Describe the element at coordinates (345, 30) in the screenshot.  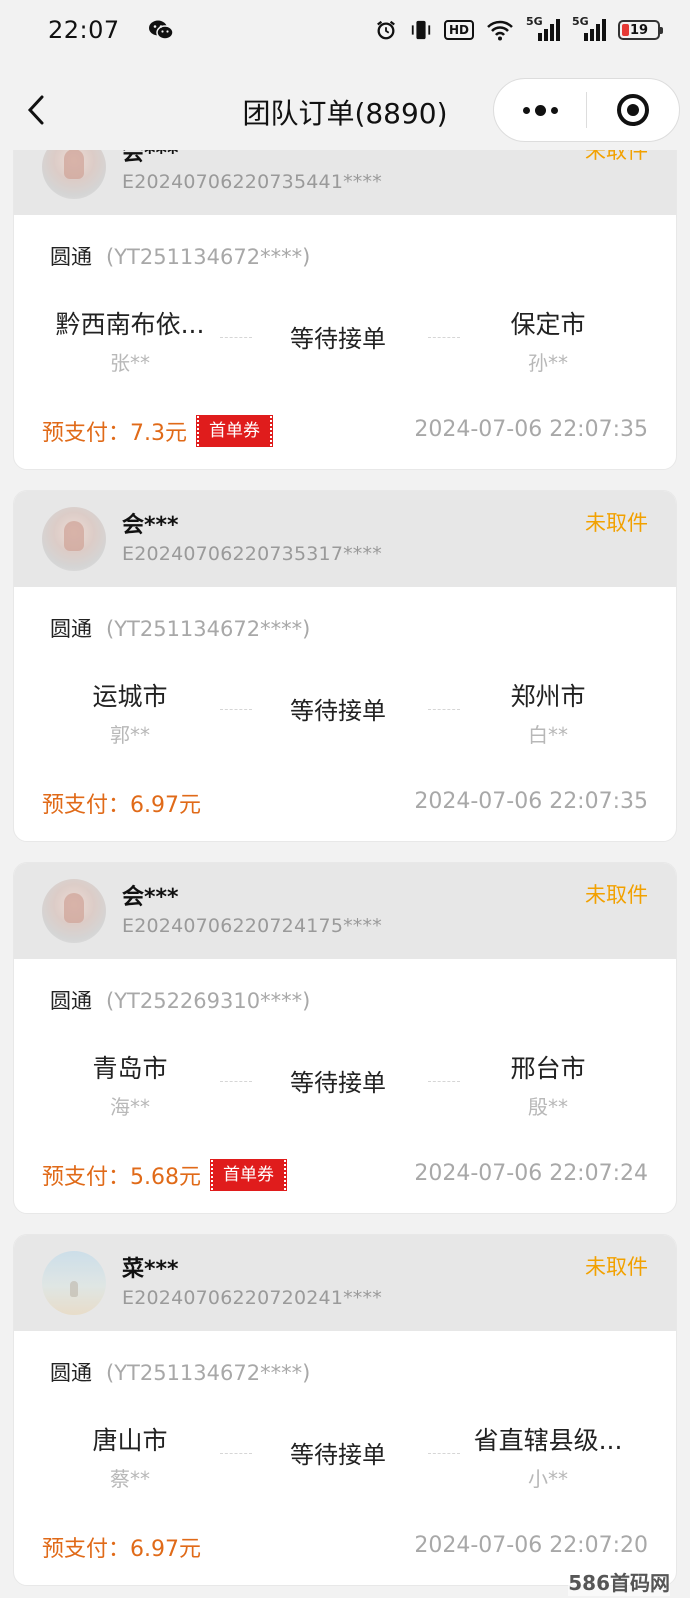
I see `status-bar: 22:07 HD 5G 5G 19` at that location.